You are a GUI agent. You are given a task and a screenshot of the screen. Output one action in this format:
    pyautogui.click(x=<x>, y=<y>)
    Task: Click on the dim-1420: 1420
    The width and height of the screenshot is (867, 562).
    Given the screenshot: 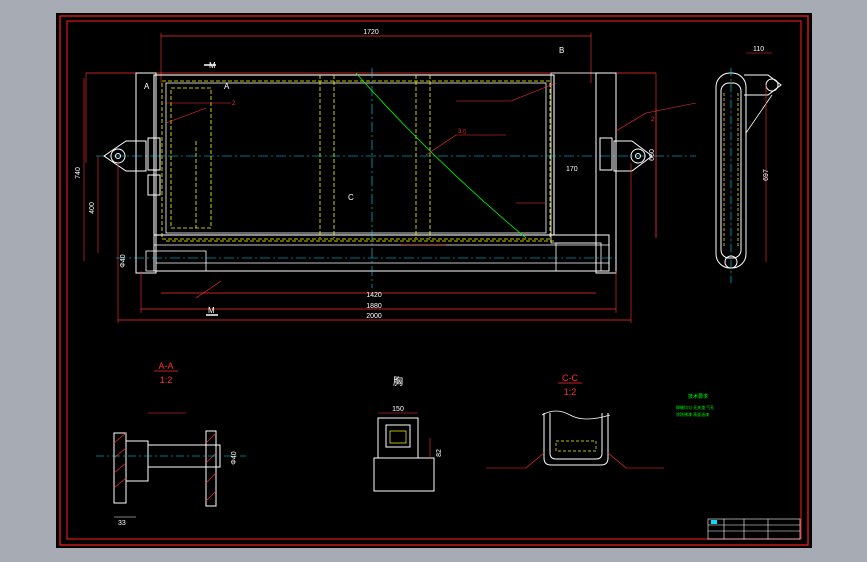 What is the action you would take?
    pyautogui.click(x=374, y=295)
    